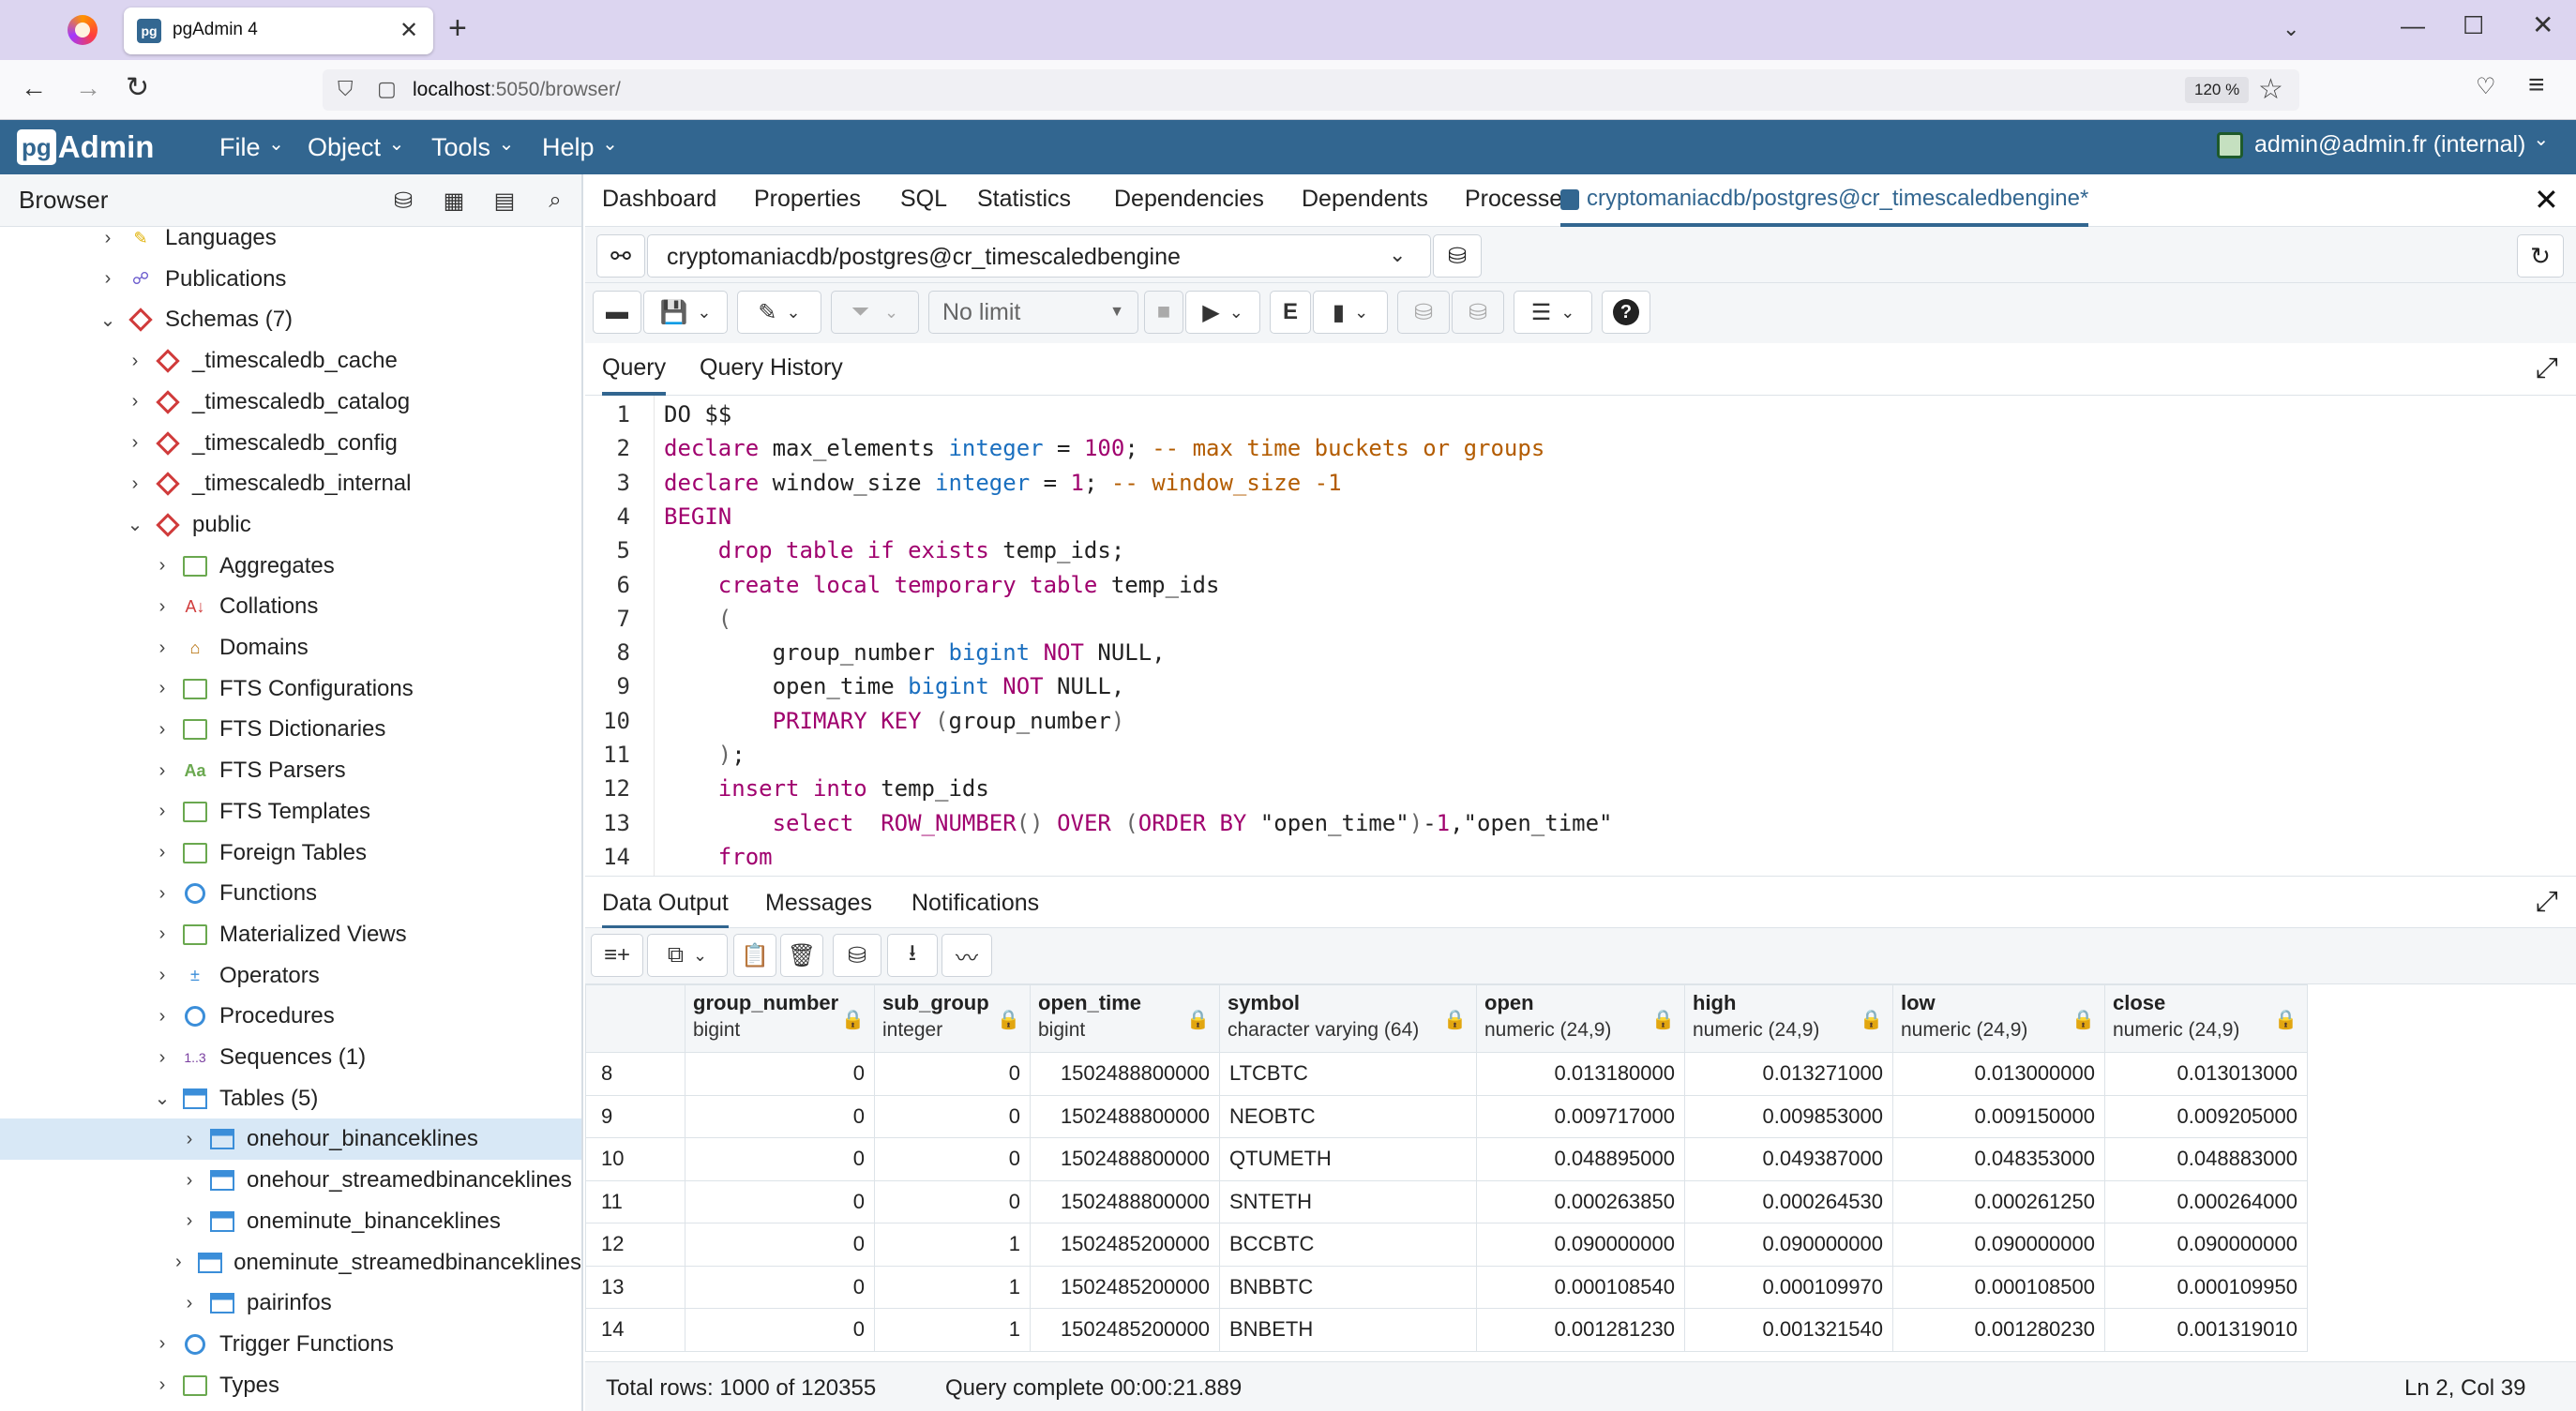 The height and width of the screenshot is (1411, 2576). What do you see at coordinates (457, 28) in the screenshot?
I see `new-tab-icon: +` at bounding box center [457, 28].